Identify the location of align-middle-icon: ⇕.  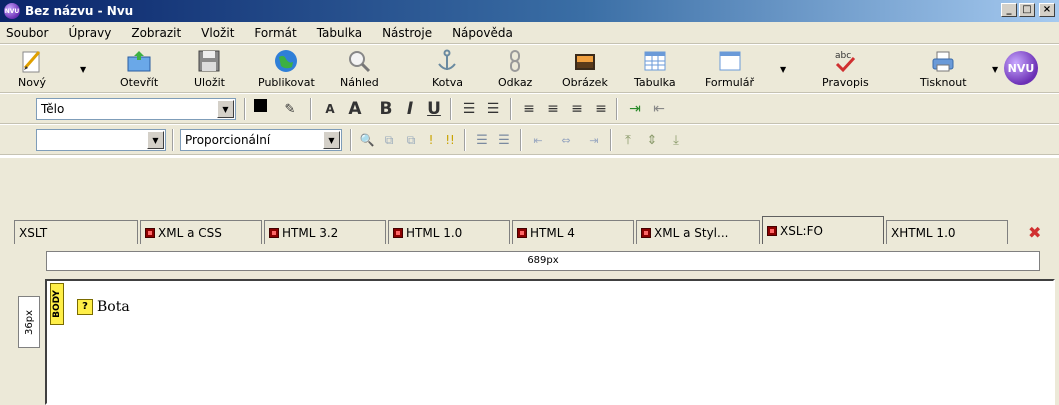
(652, 140).